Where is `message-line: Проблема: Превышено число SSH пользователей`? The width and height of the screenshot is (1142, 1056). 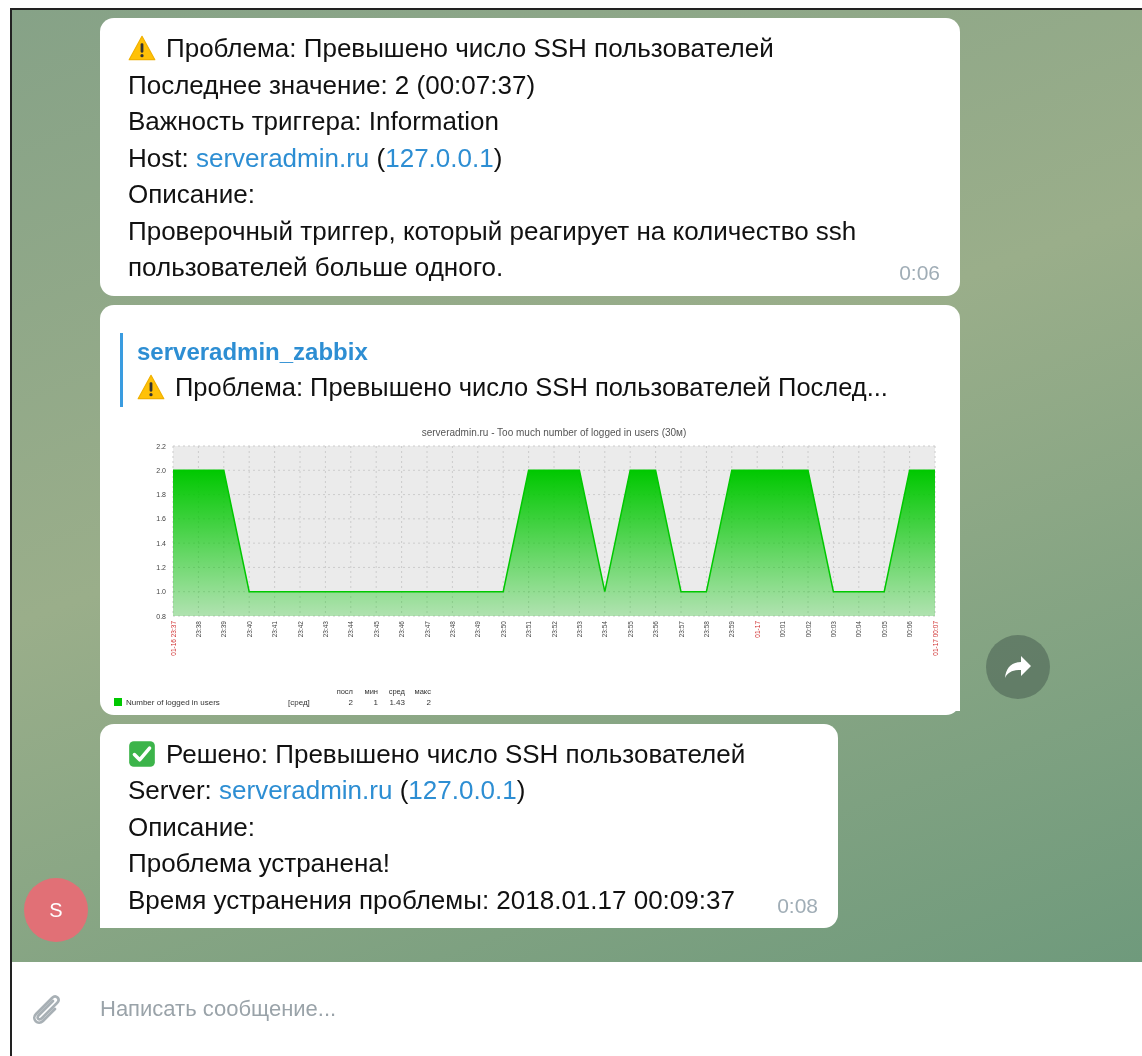 message-line: Проблема: Превышено число SSH пользователей is located at coordinates (470, 48).